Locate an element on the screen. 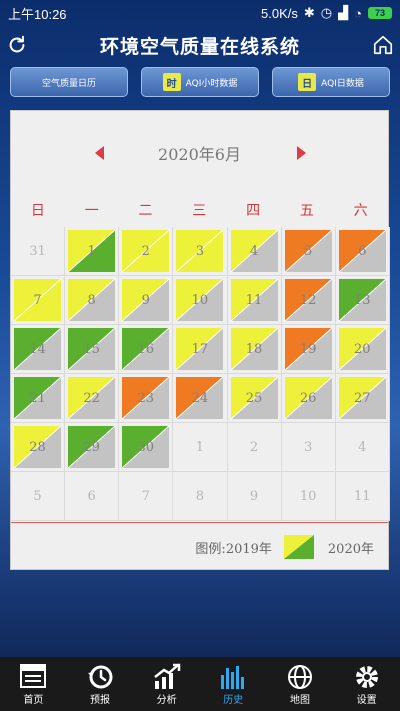  calendar-day: 7 is located at coordinates (38, 300).